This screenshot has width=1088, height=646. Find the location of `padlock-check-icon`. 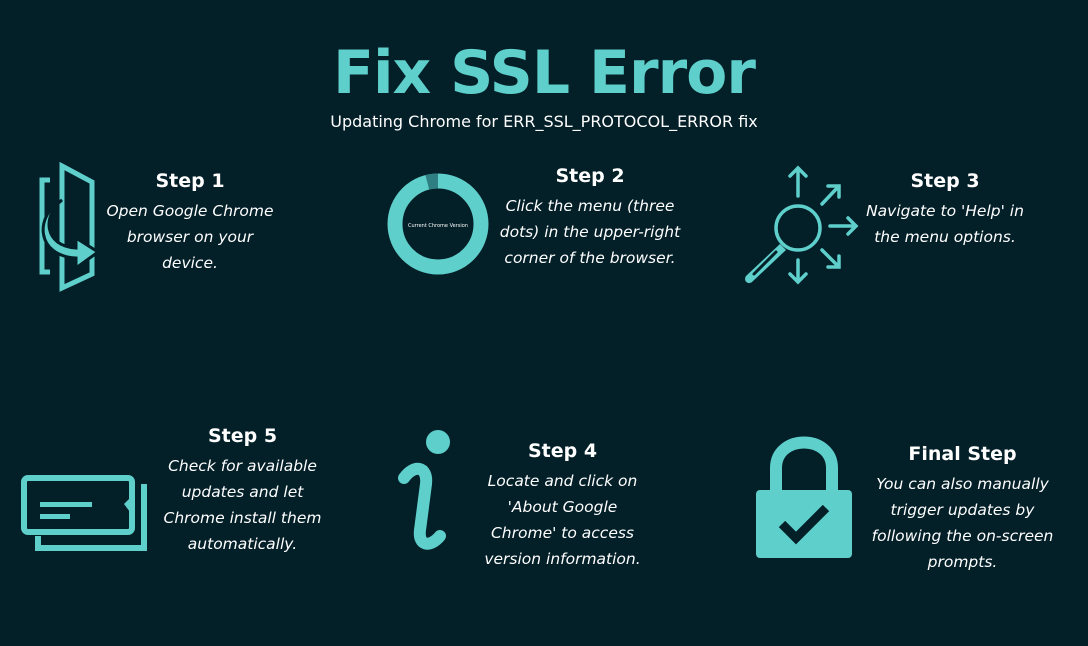

padlock-check-icon is located at coordinates (804, 497).